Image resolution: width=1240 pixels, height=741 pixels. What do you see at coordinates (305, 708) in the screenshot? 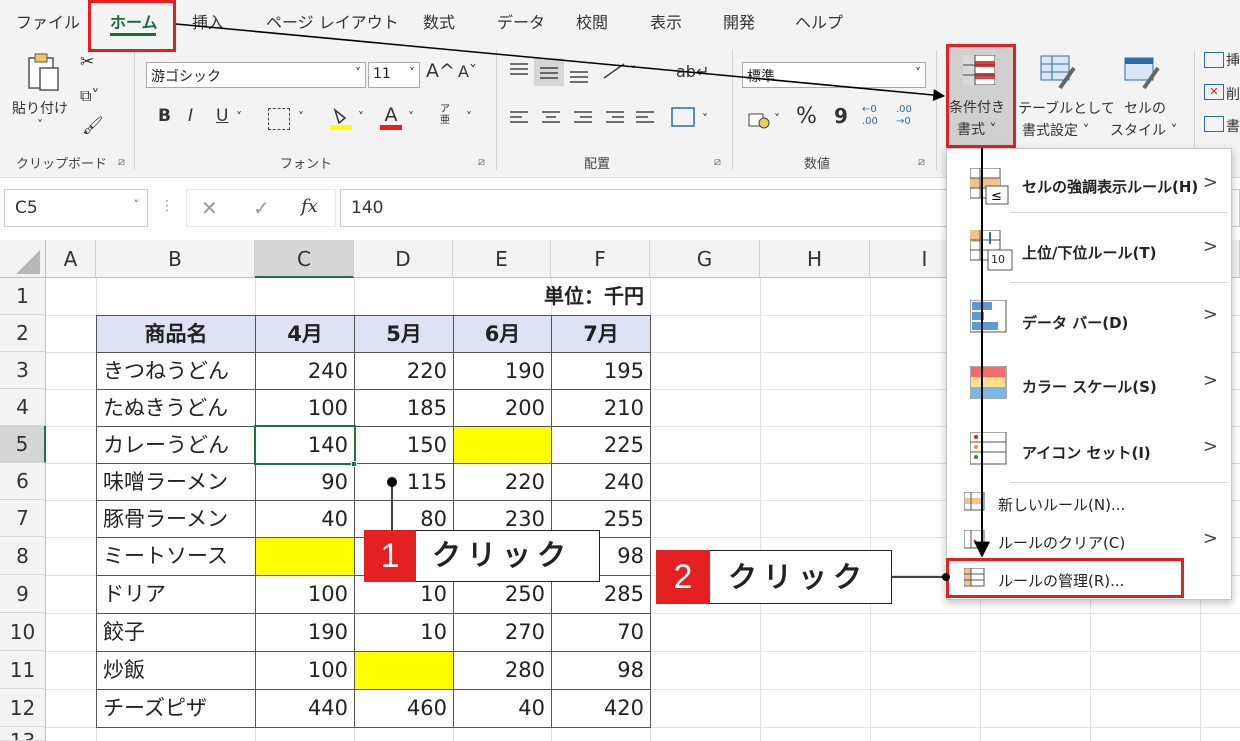
I see `table-cell: 440` at bounding box center [305, 708].